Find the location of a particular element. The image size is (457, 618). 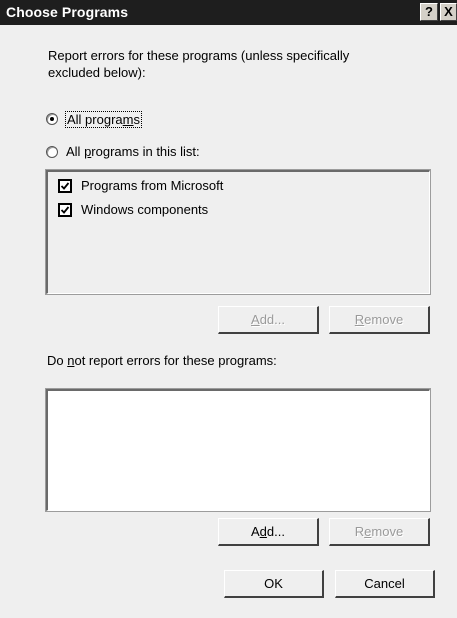

radio-programs-in-list: All programs in this list: is located at coordinates (156, 153).